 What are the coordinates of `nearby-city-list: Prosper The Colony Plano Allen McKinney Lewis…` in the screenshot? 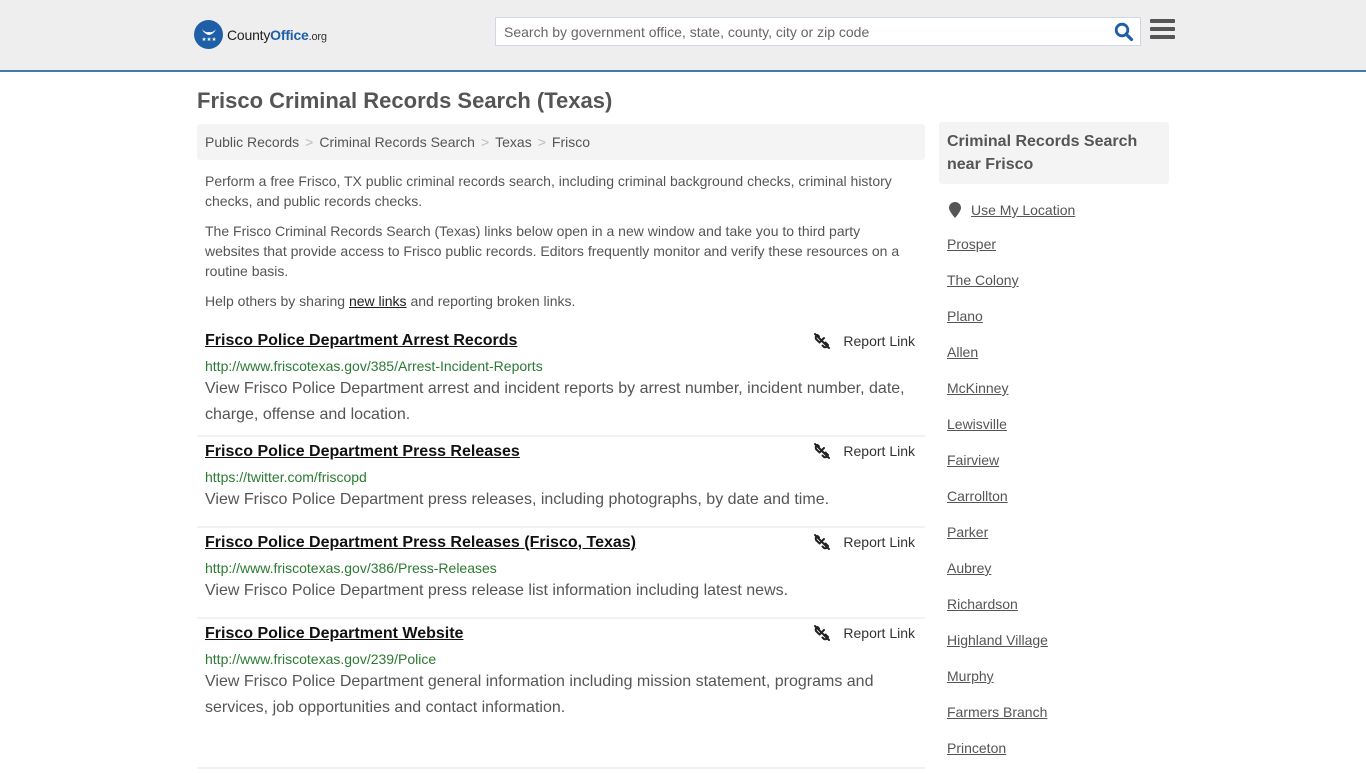 It's located at (1054, 504).